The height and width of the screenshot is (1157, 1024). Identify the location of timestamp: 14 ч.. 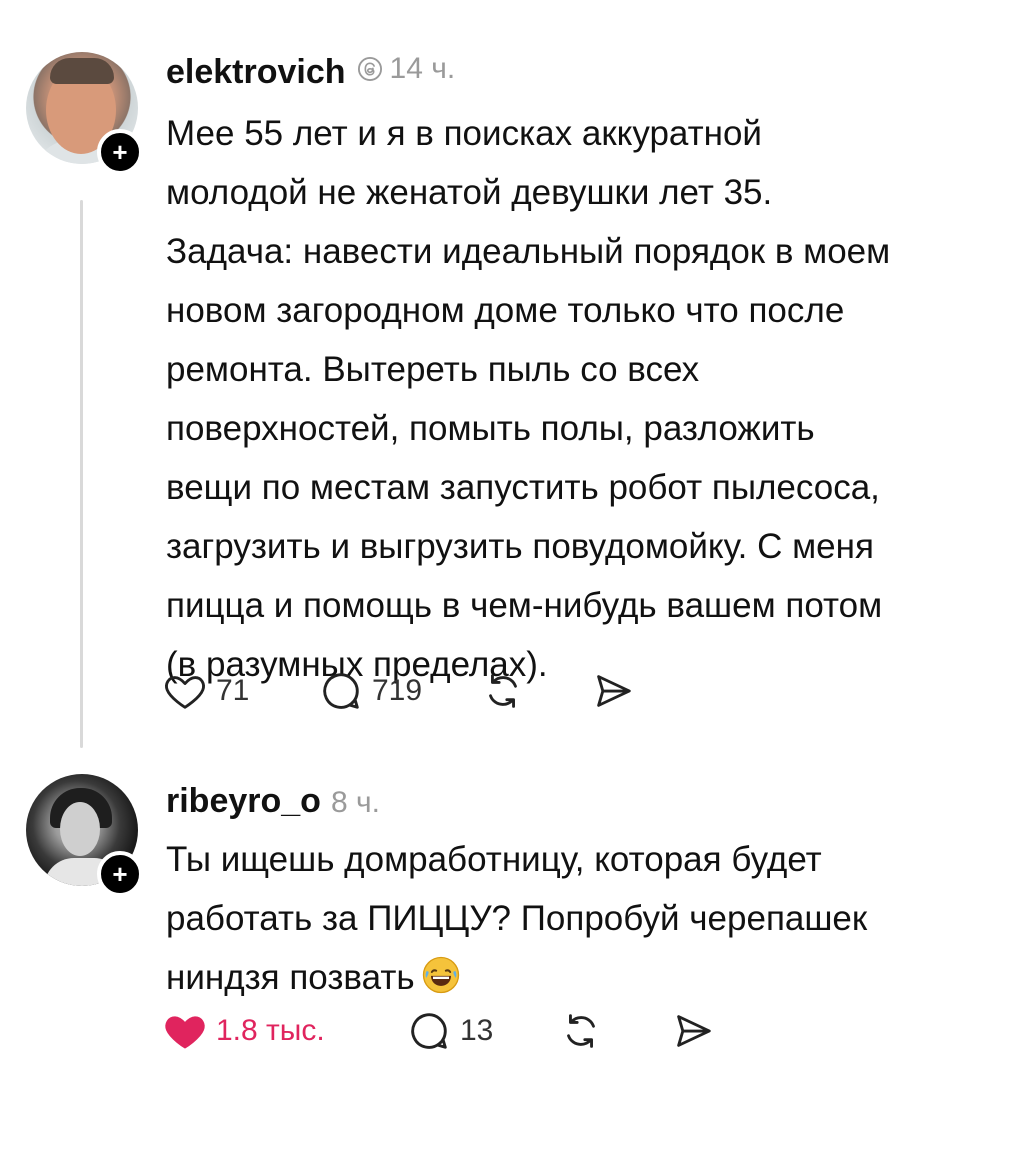
(406, 69).